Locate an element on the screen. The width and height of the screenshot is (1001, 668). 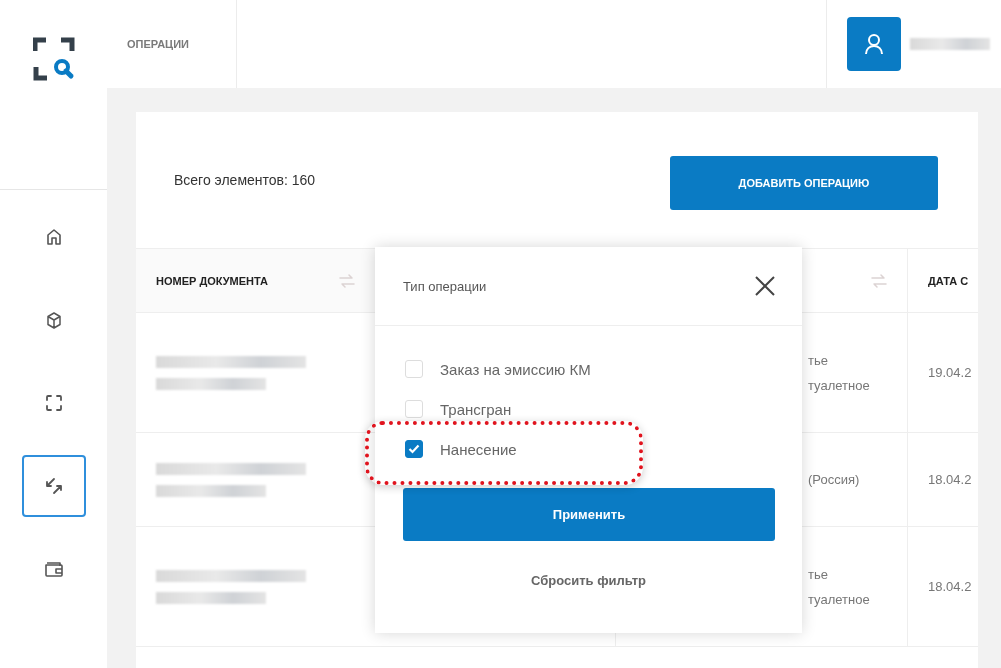
checkbox-label: Нанесение is located at coordinates (478, 449).